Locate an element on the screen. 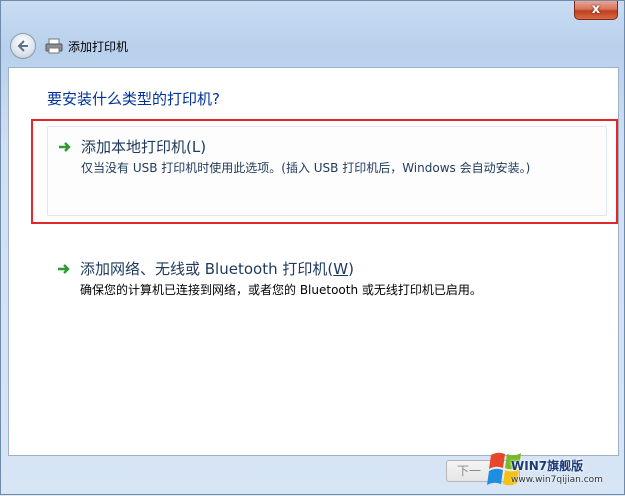 The image size is (625, 496). watermark-url: www.win7qijian.com is located at coordinates (557, 480).